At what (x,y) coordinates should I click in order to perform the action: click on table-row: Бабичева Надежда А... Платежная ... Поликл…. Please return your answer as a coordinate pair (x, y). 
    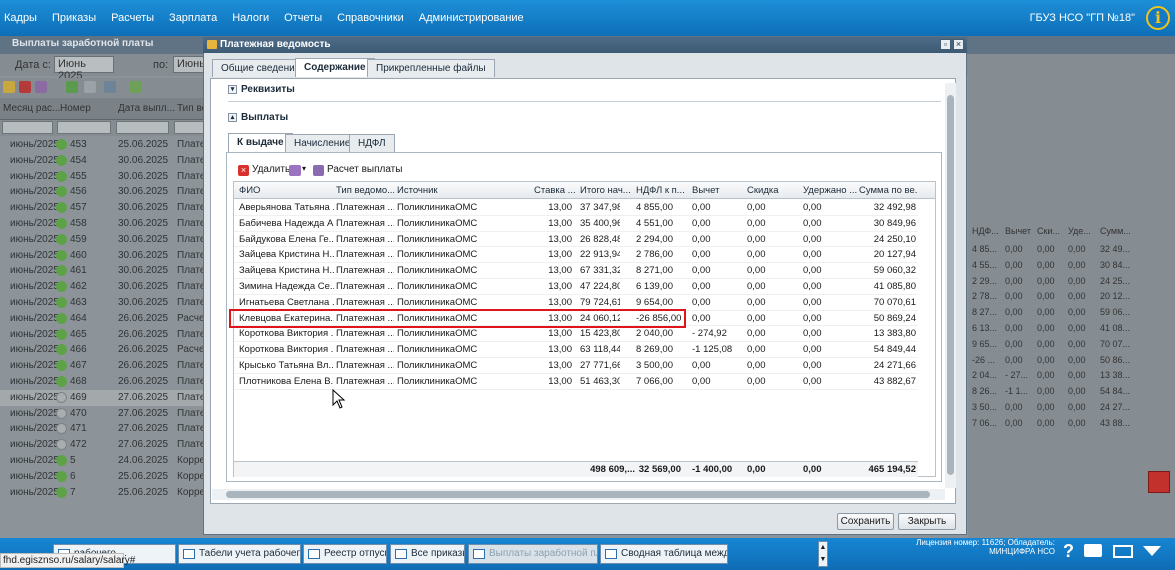
    Looking at the image, I should click on (576, 224).